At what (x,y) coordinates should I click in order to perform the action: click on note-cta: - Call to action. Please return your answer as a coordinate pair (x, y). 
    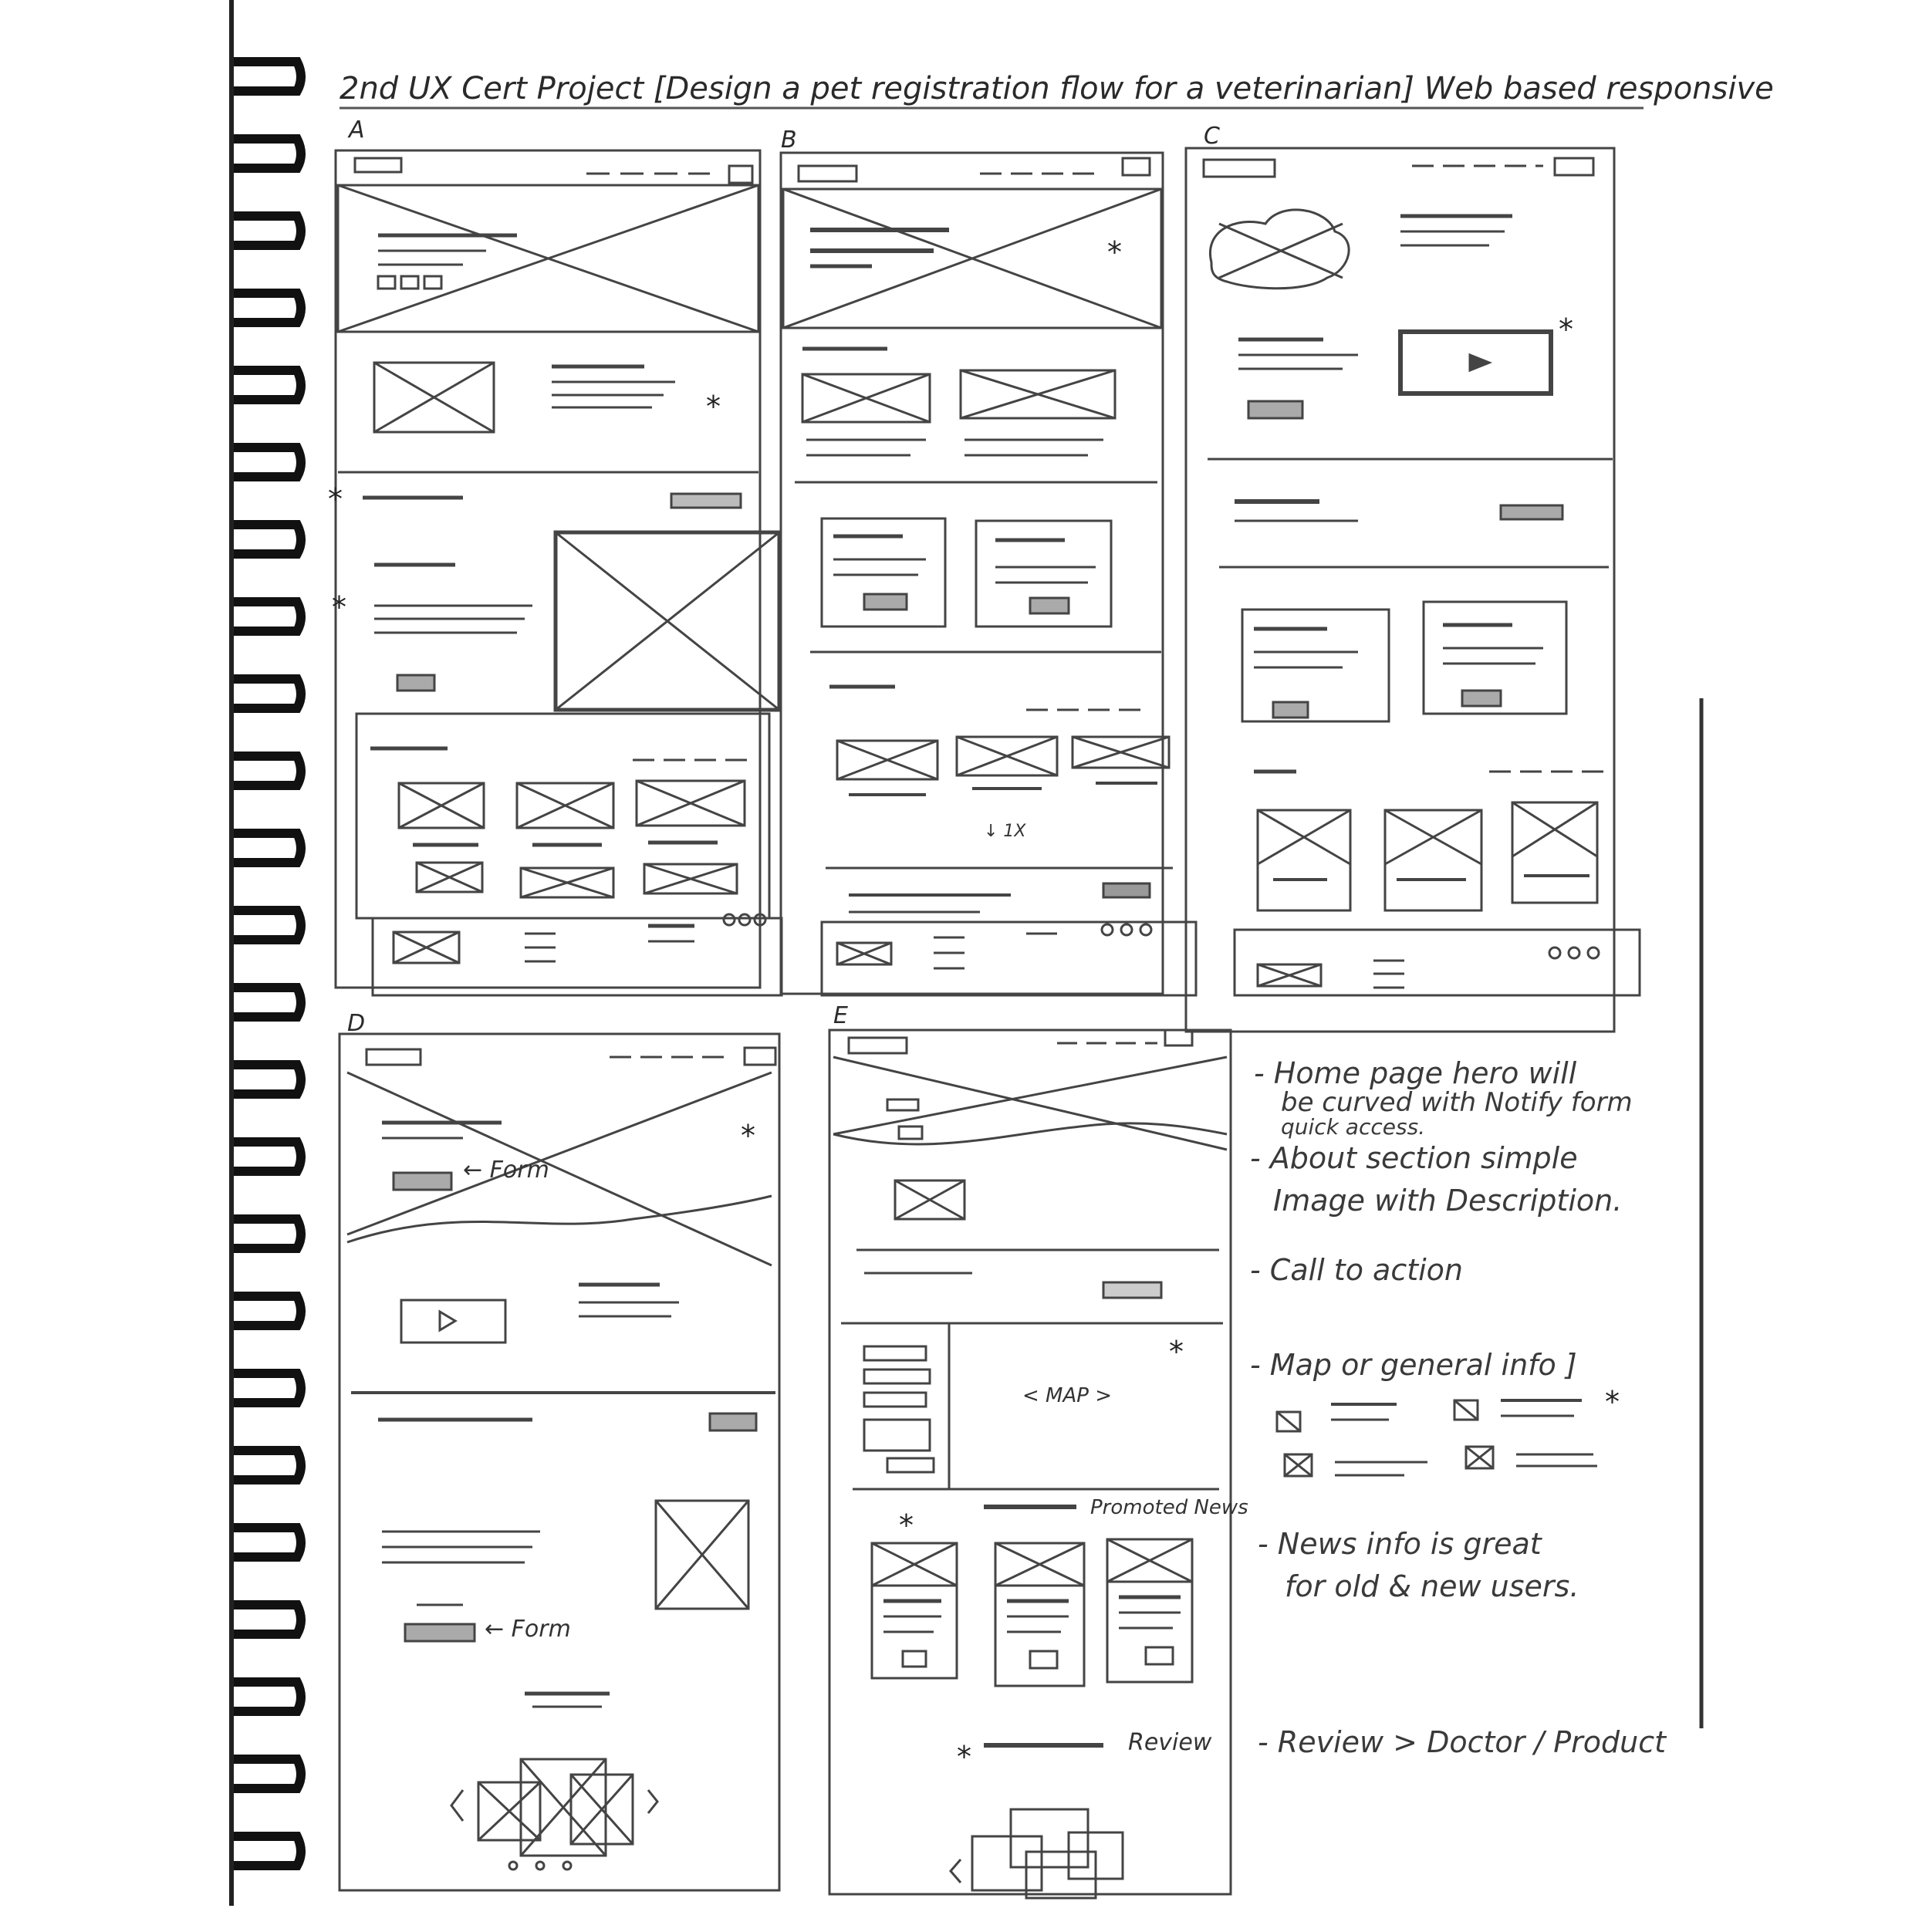
    Looking at the image, I should click on (1357, 1270).